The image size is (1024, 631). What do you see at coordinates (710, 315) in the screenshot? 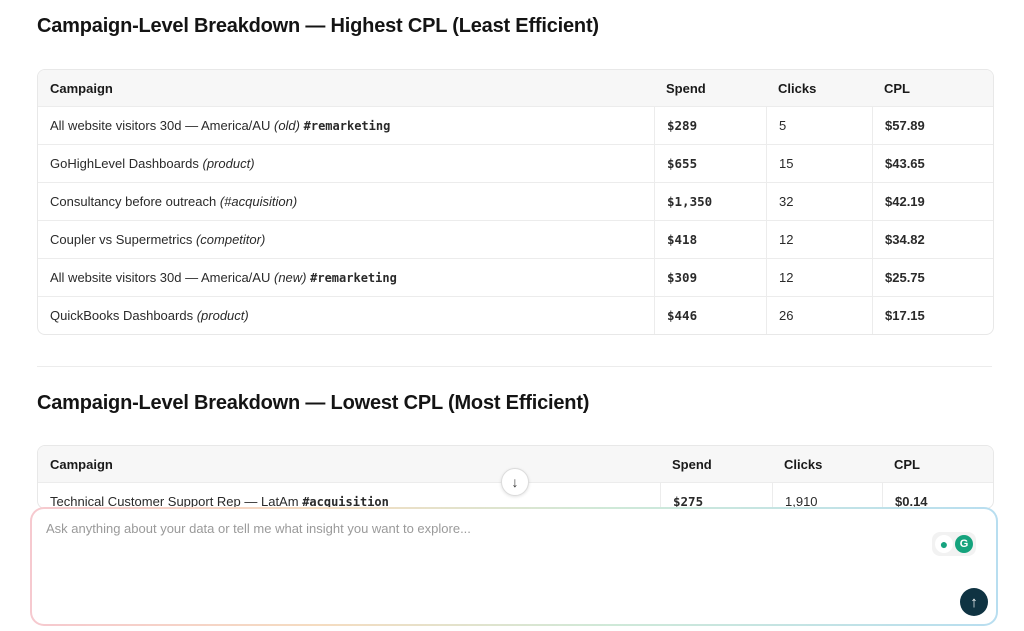
I see `spend-cell: $446` at bounding box center [710, 315].